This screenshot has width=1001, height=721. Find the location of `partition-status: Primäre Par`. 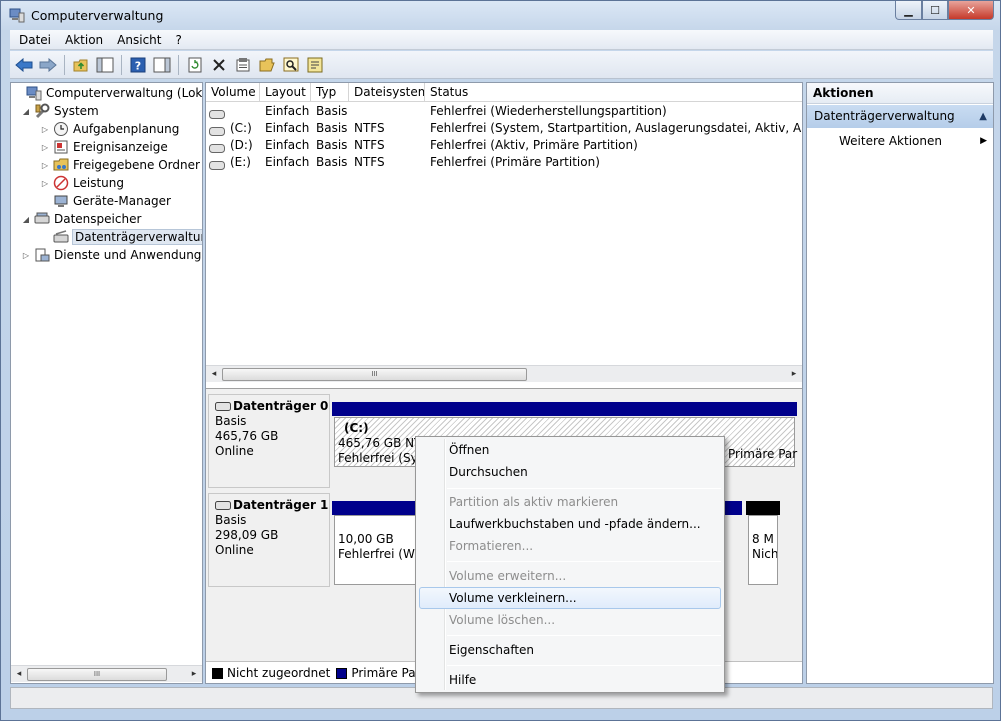

partition-status: Primäre Par is located at coordinates (763, 454).